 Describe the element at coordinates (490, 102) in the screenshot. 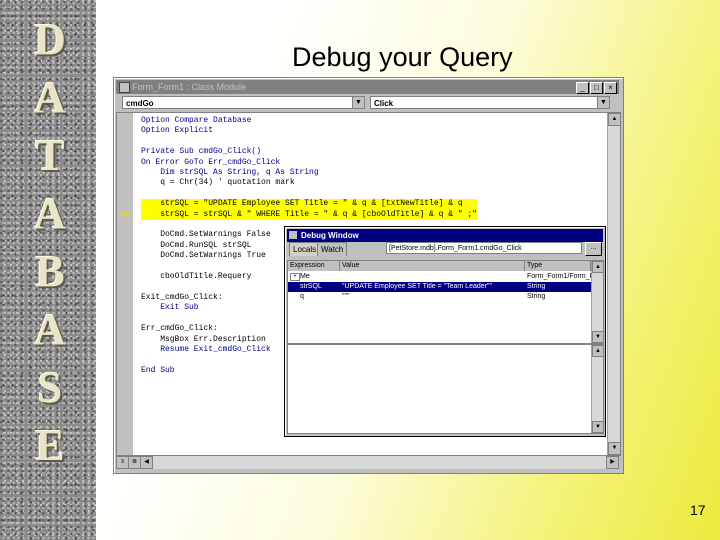

I see `procedure-combo: Click ▼` at that location.